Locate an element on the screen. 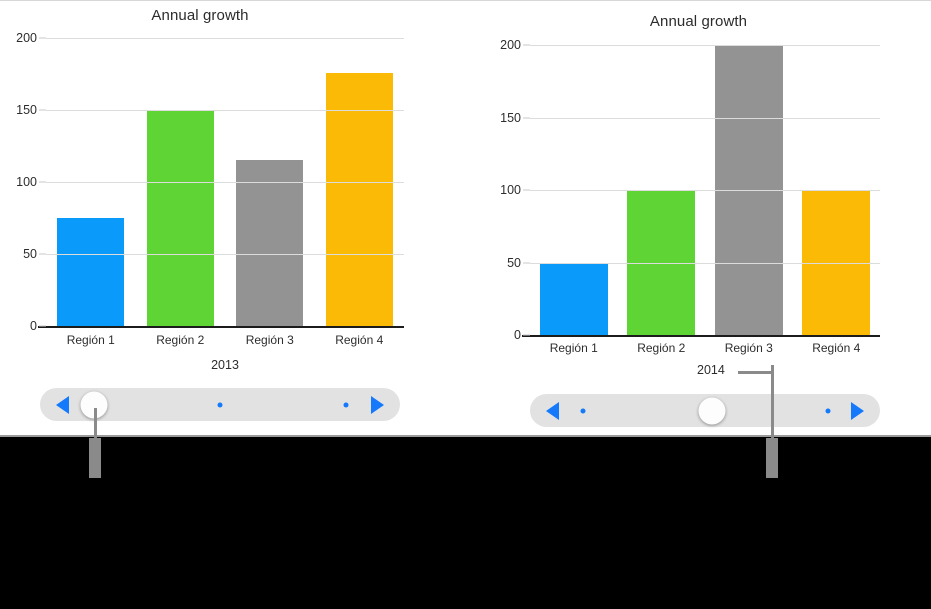 Image resolution: width=931 pixels, height=609 pixels. slider-pointer-stem-right is located at coordinates (772, 401).